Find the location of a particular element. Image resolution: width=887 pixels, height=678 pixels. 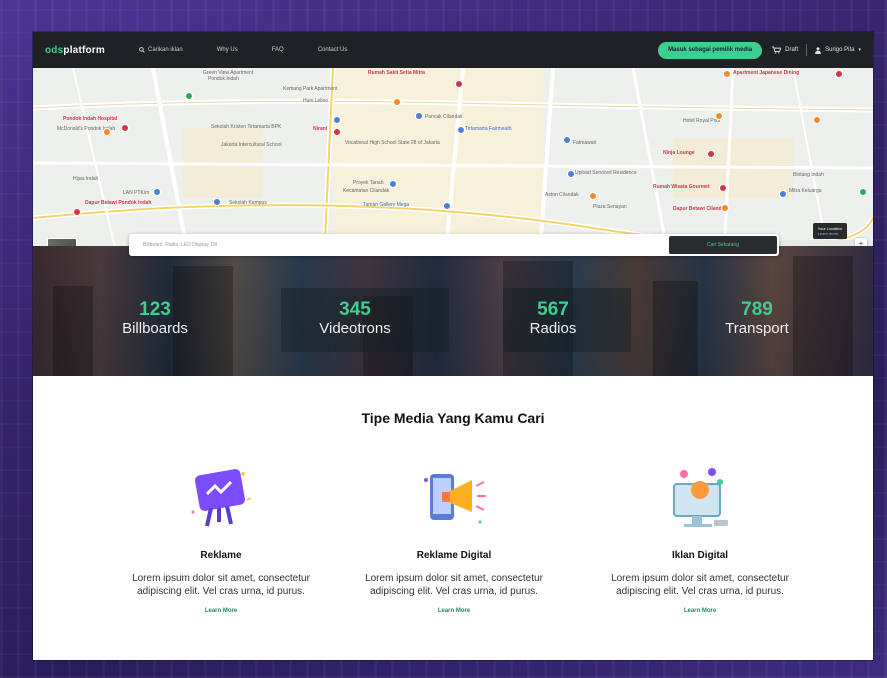

map-label: Huni Lelino is located at coordinates (316, 101).